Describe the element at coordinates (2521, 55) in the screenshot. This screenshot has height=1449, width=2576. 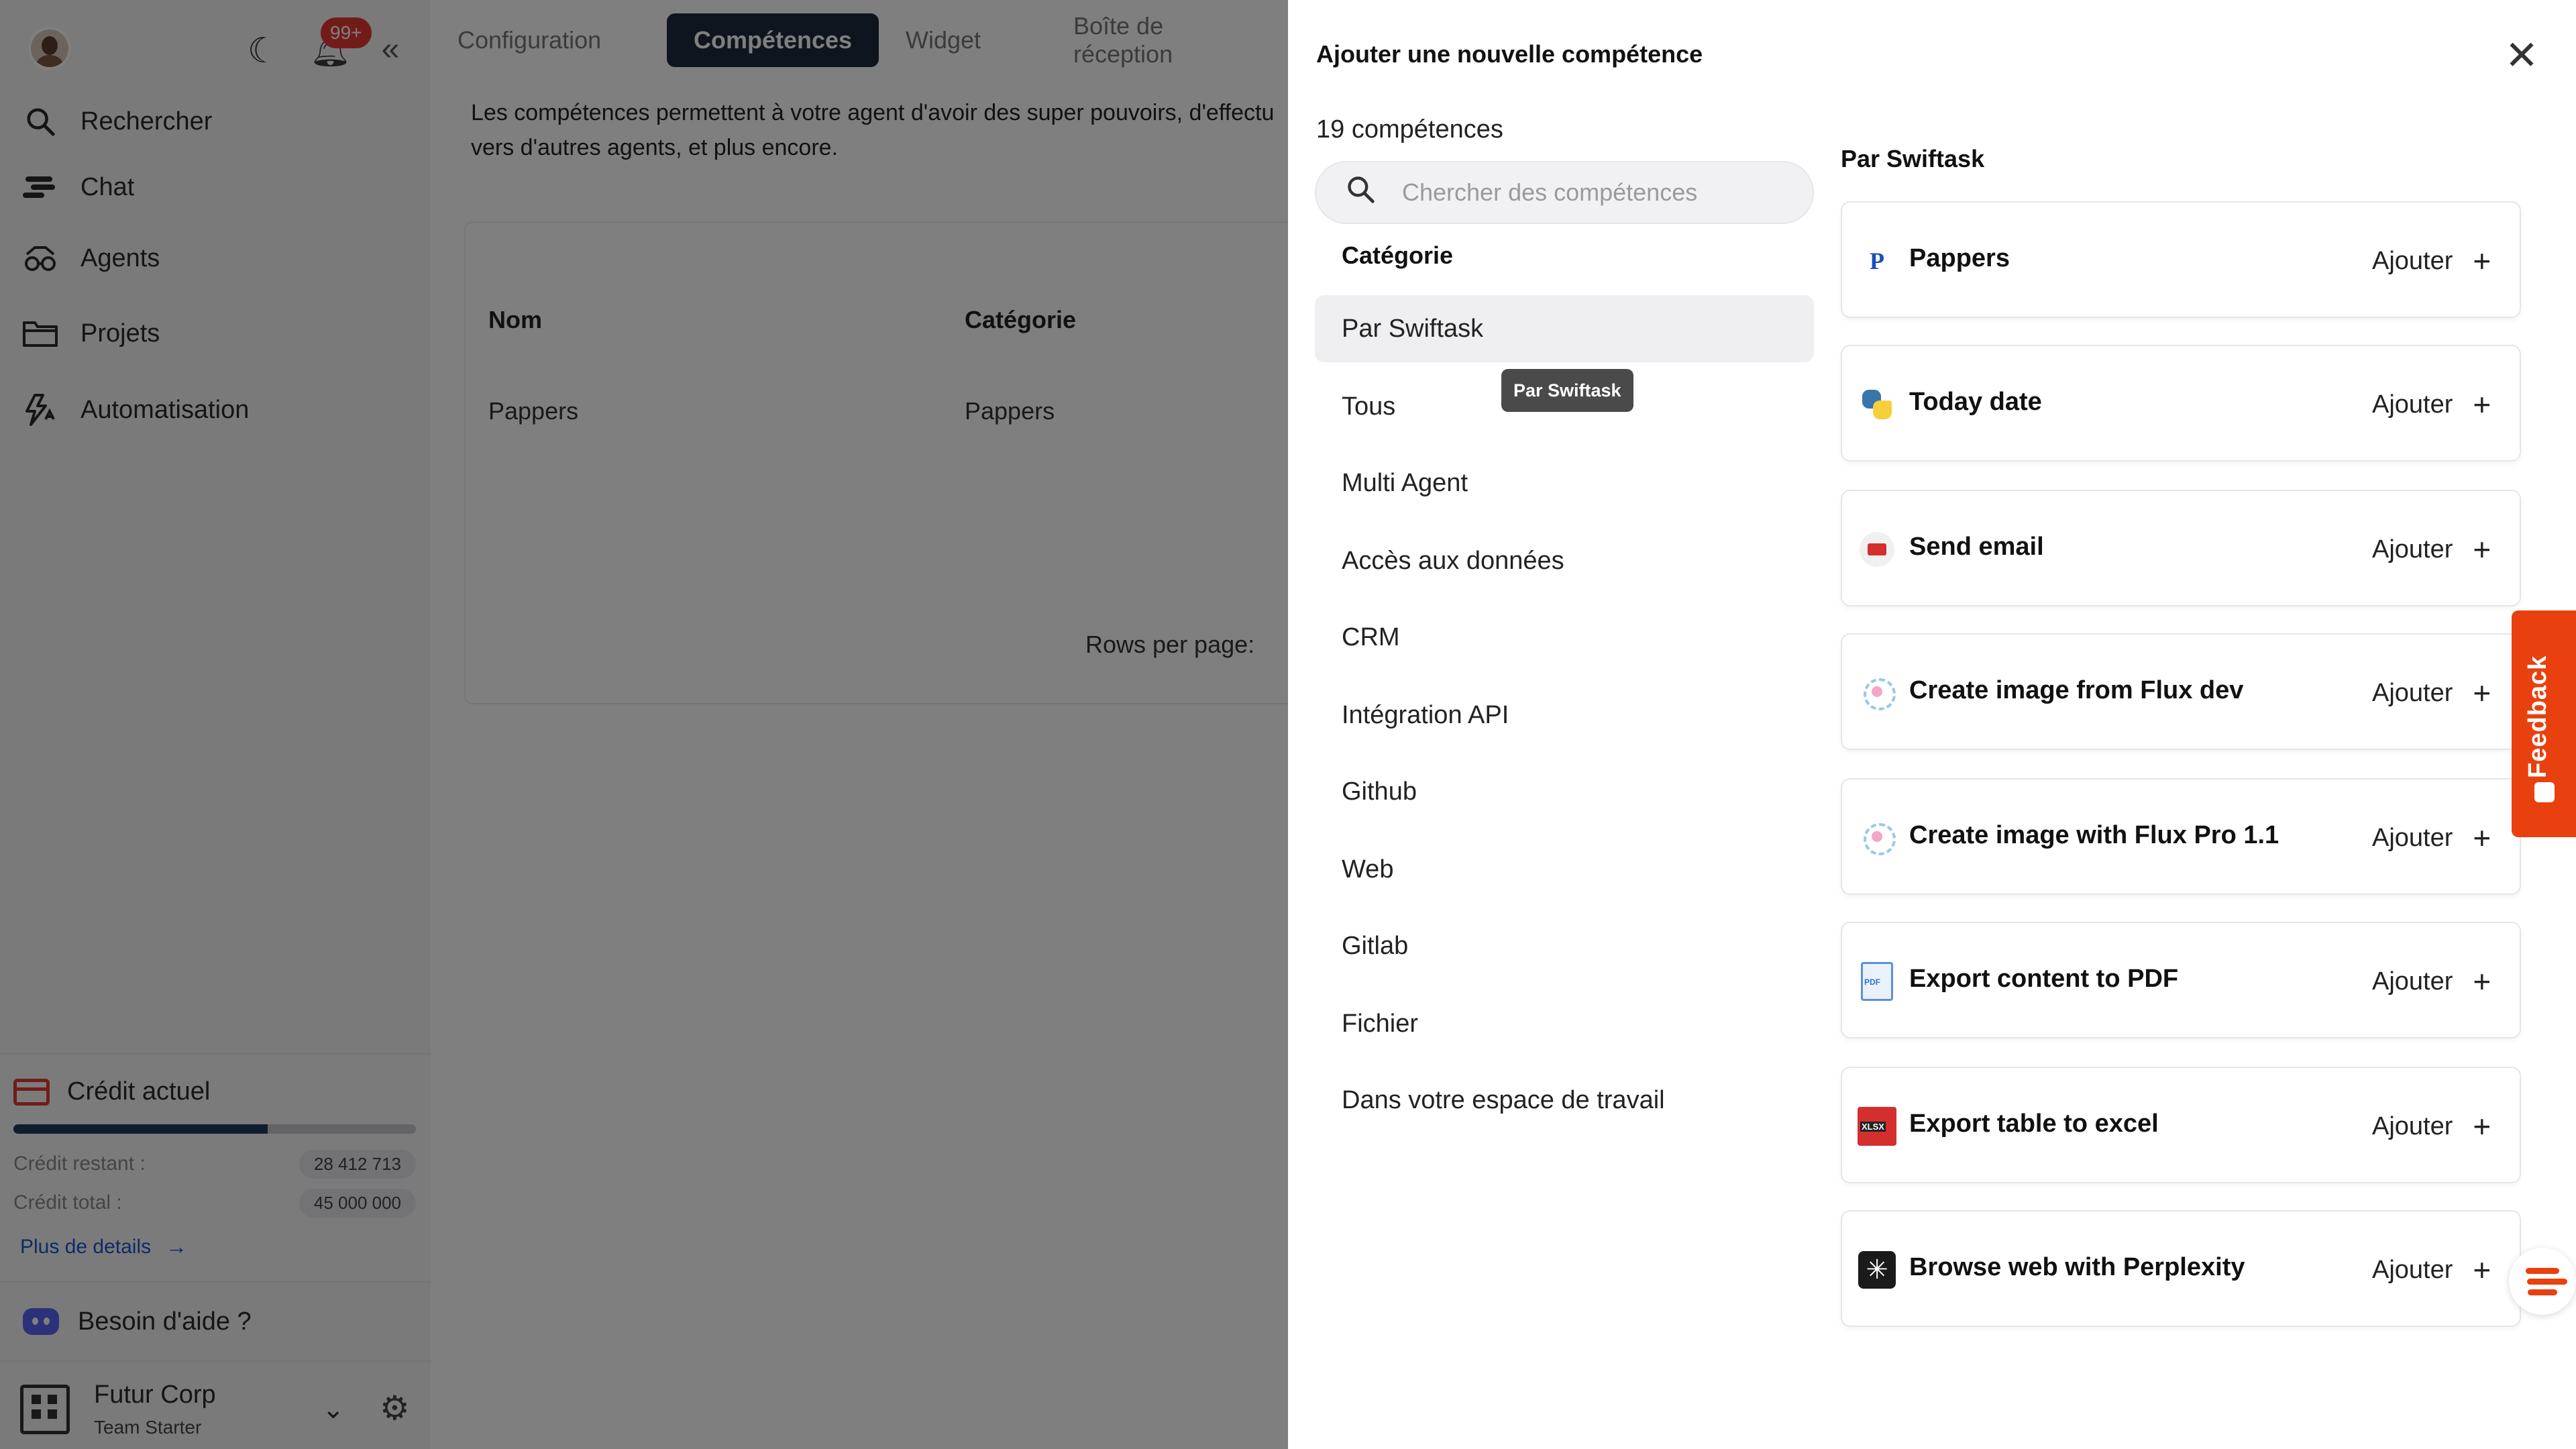
I see `close-icon: ✕` at that location.